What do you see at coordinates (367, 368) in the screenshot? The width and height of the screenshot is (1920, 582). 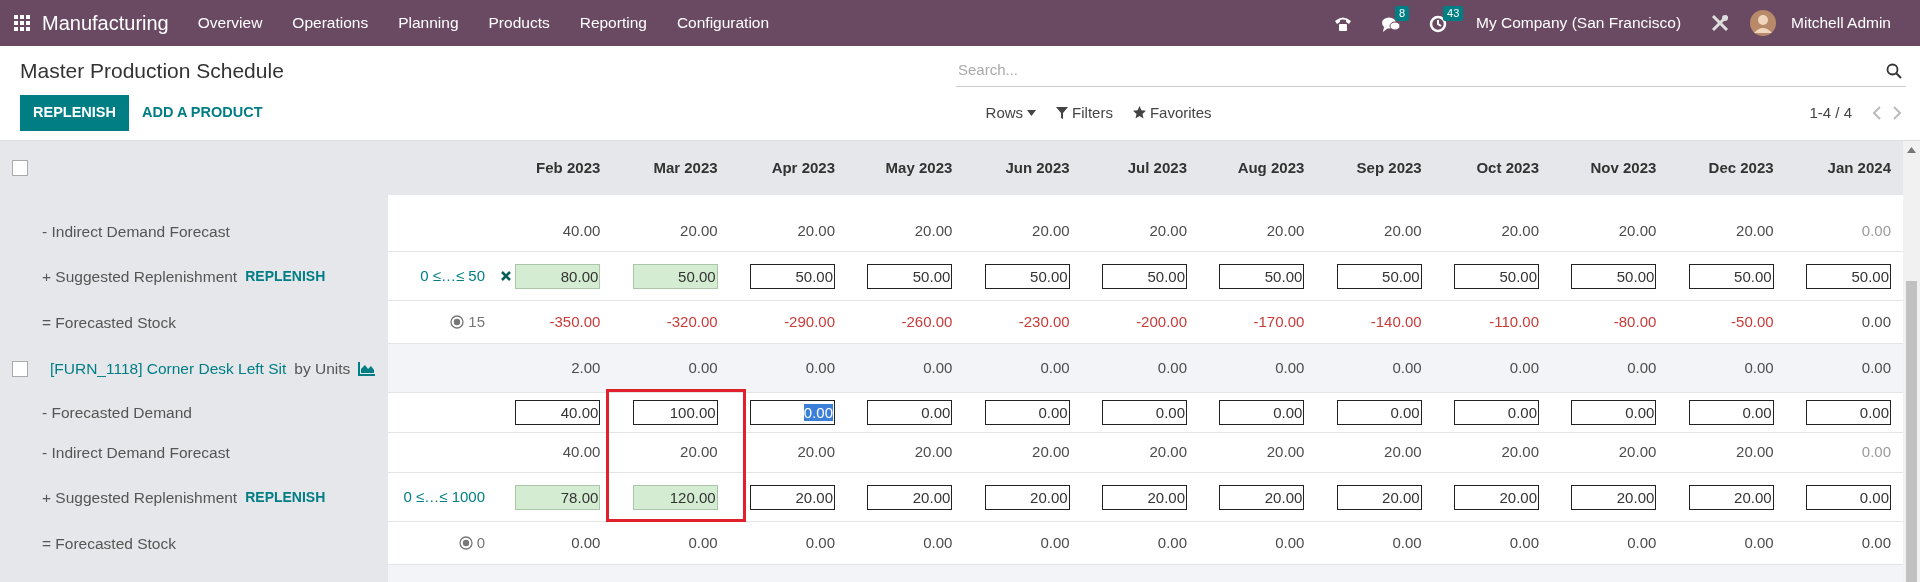 I see `area-chart-icon` at bounding box center [367, 368].